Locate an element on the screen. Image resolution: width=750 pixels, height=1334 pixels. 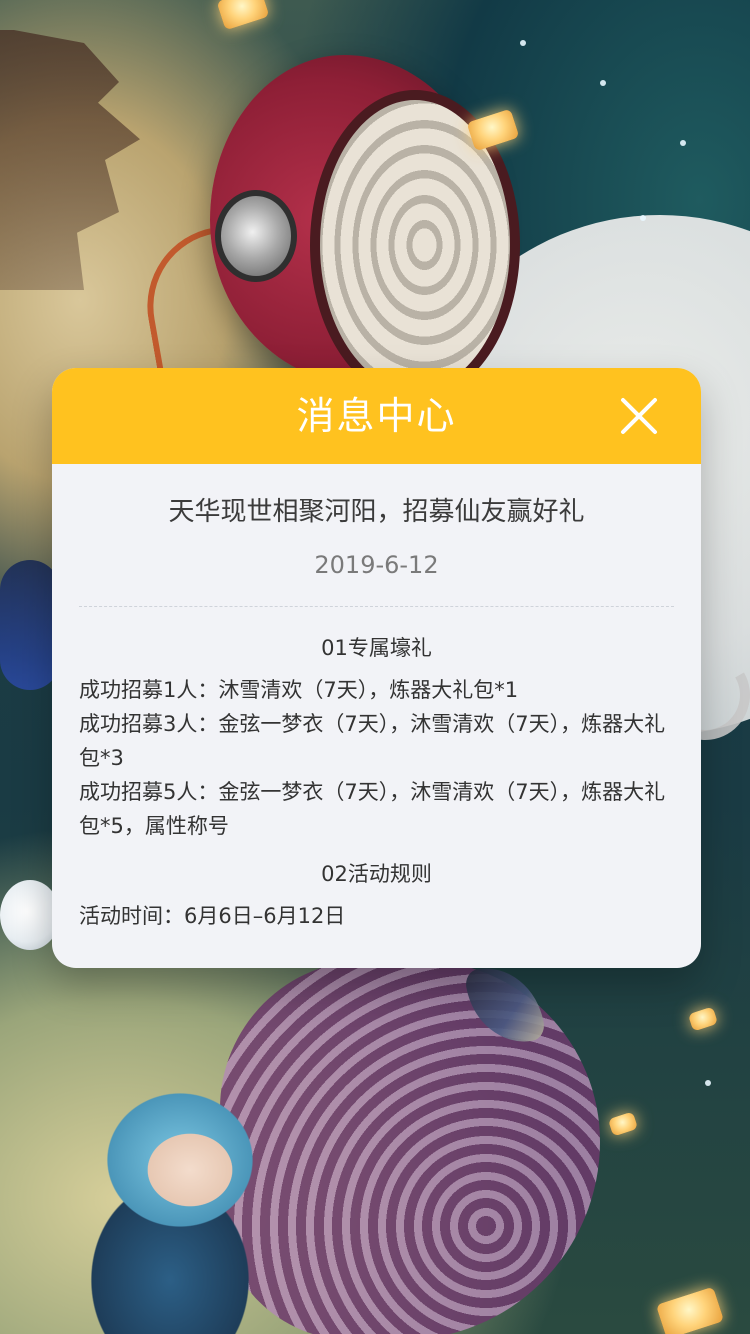
ghost-art is located at coordinates (30, 915).